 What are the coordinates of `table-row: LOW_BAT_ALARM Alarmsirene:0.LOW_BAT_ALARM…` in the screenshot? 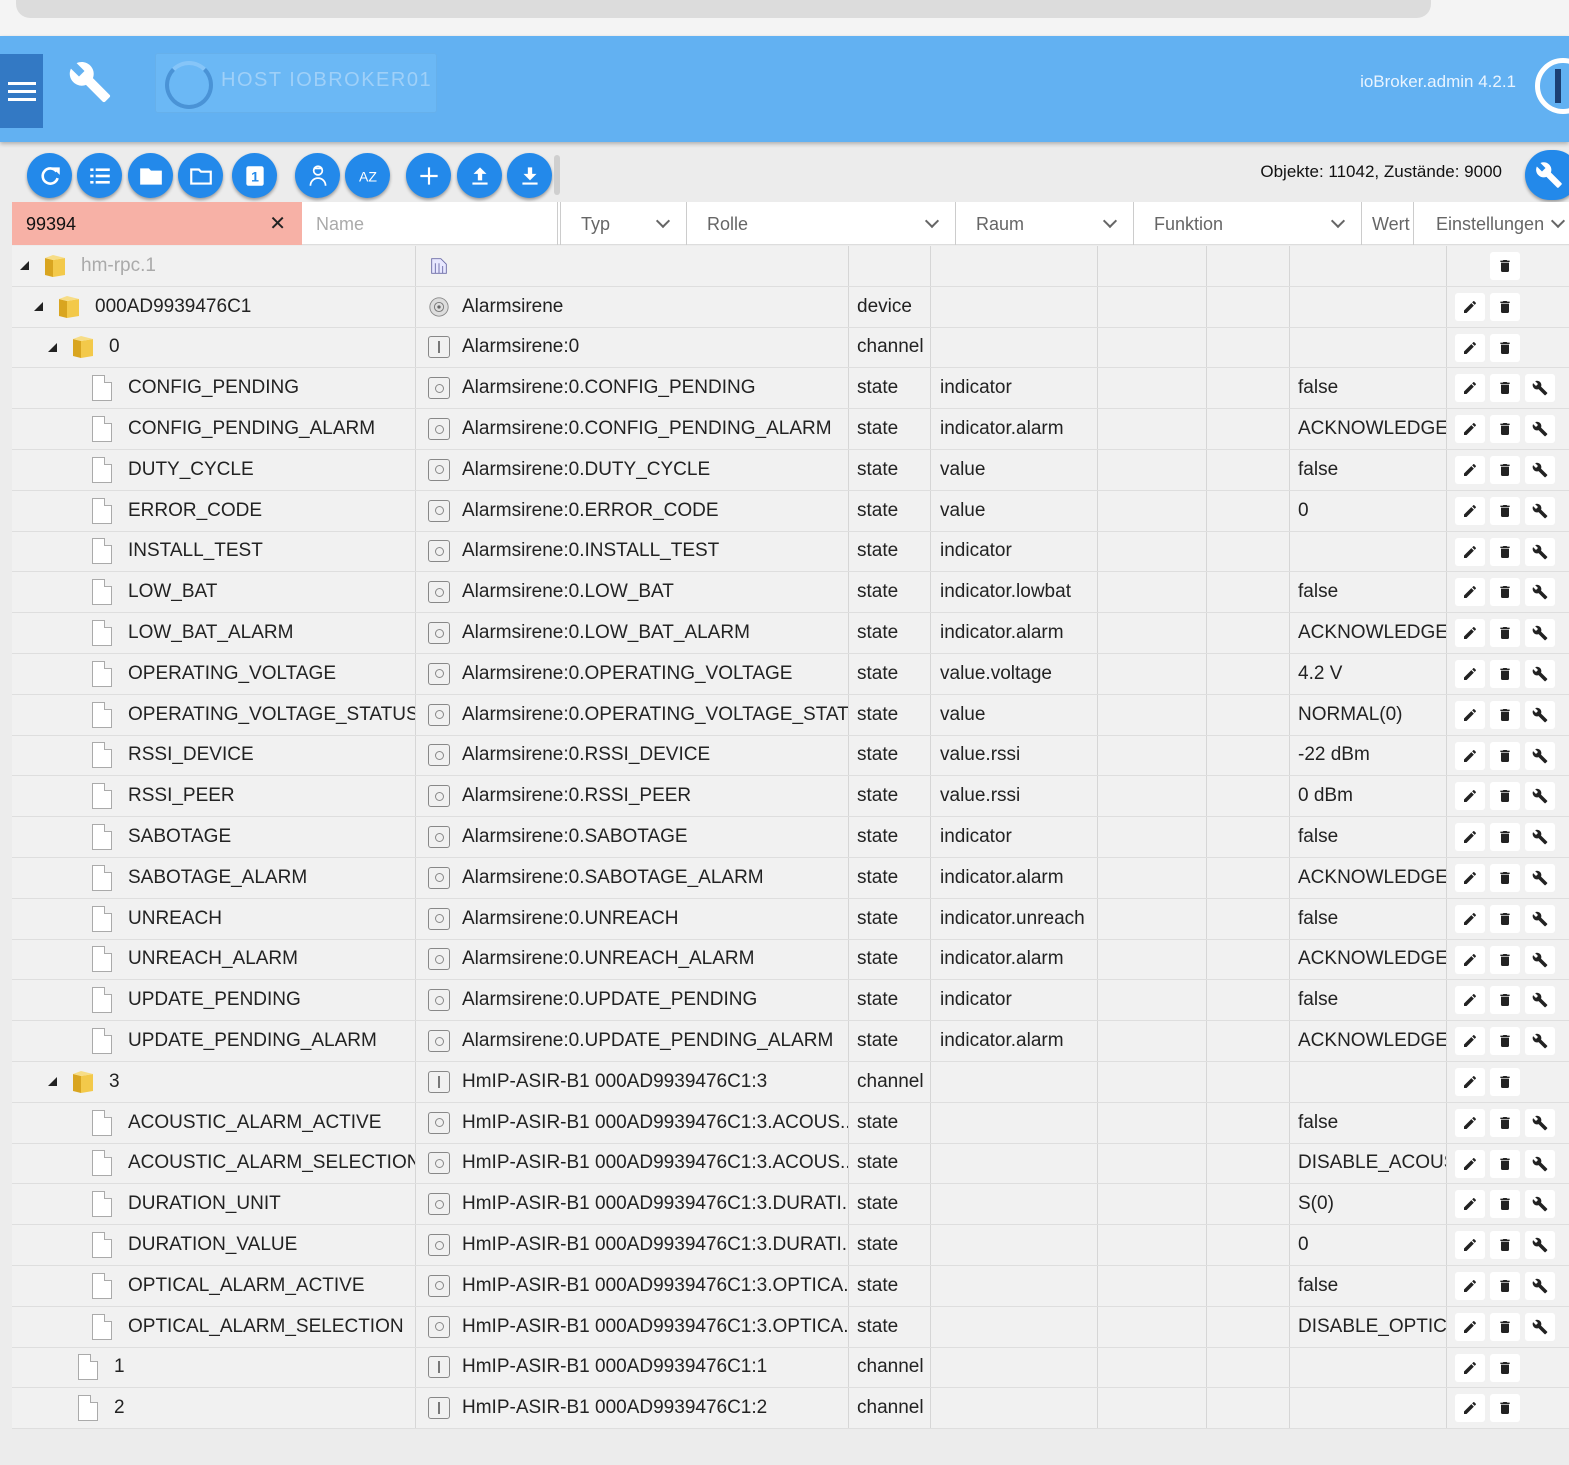 It's located at (790, 633).